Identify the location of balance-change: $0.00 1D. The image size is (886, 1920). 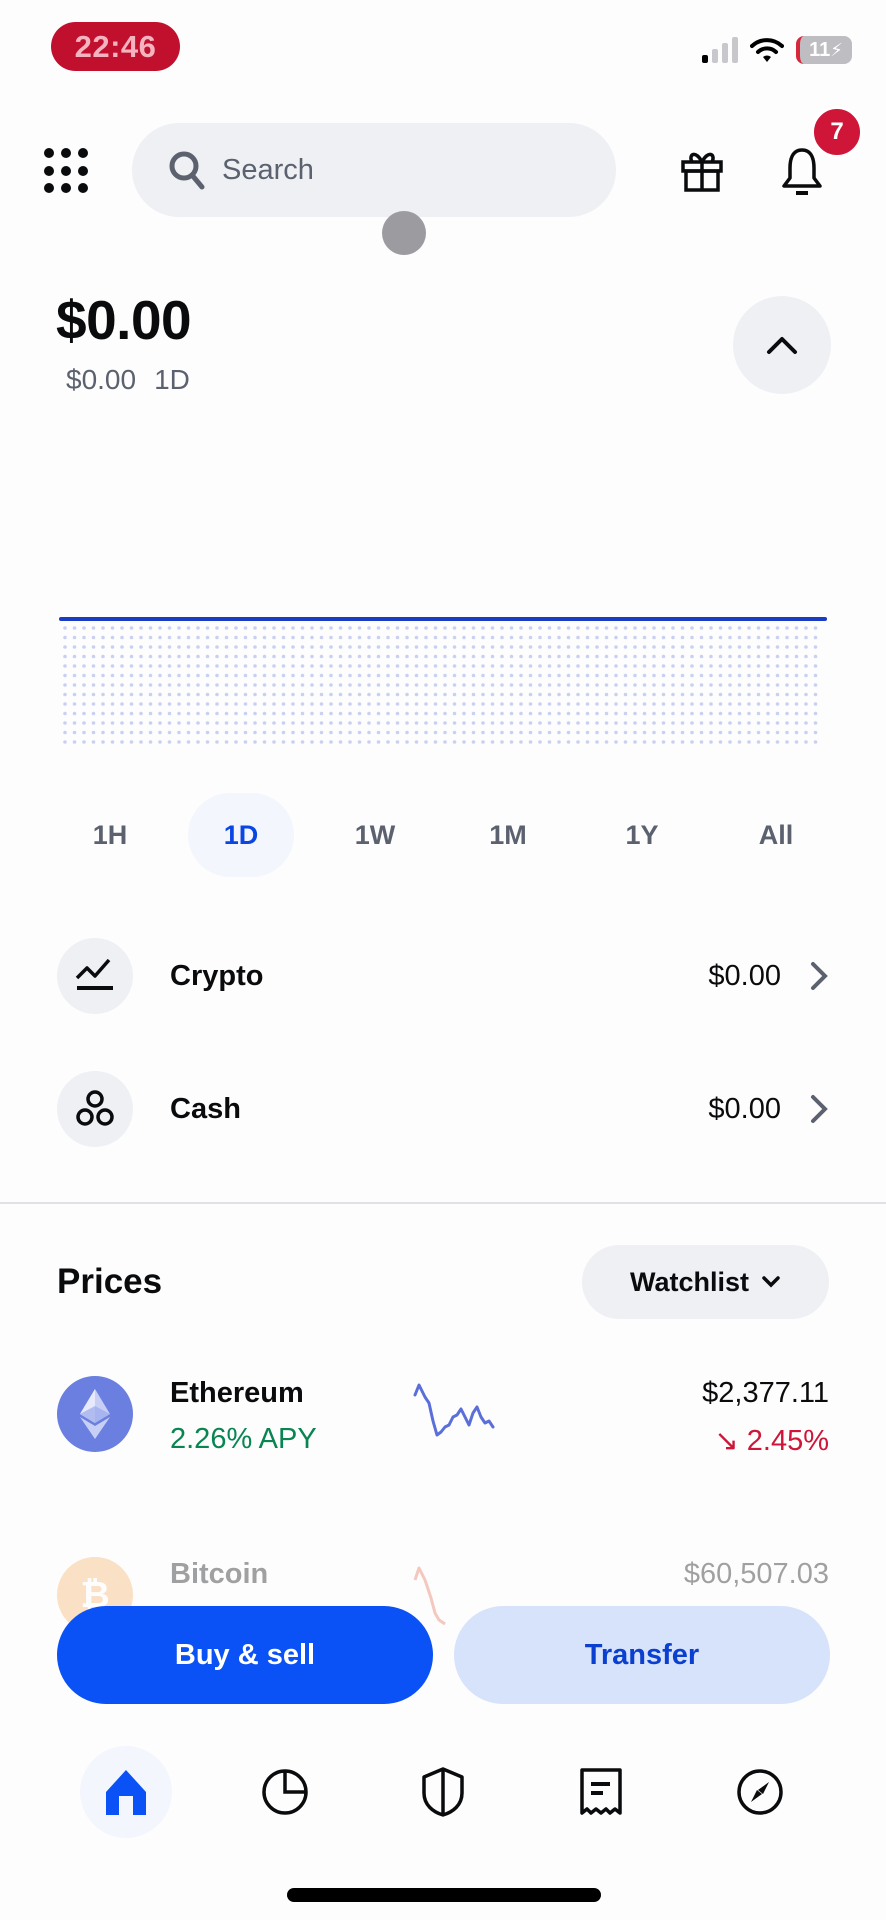
(128, 380).